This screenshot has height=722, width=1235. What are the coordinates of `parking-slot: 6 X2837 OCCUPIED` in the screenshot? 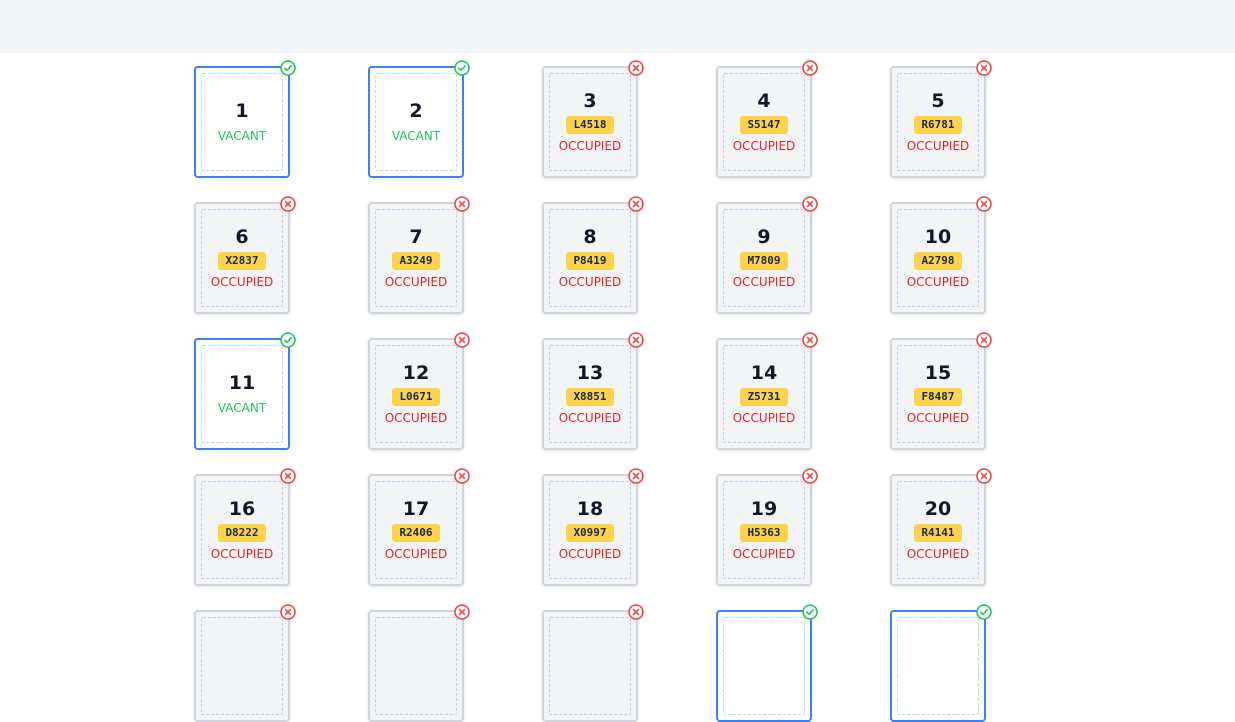 It's located at (245, 255).